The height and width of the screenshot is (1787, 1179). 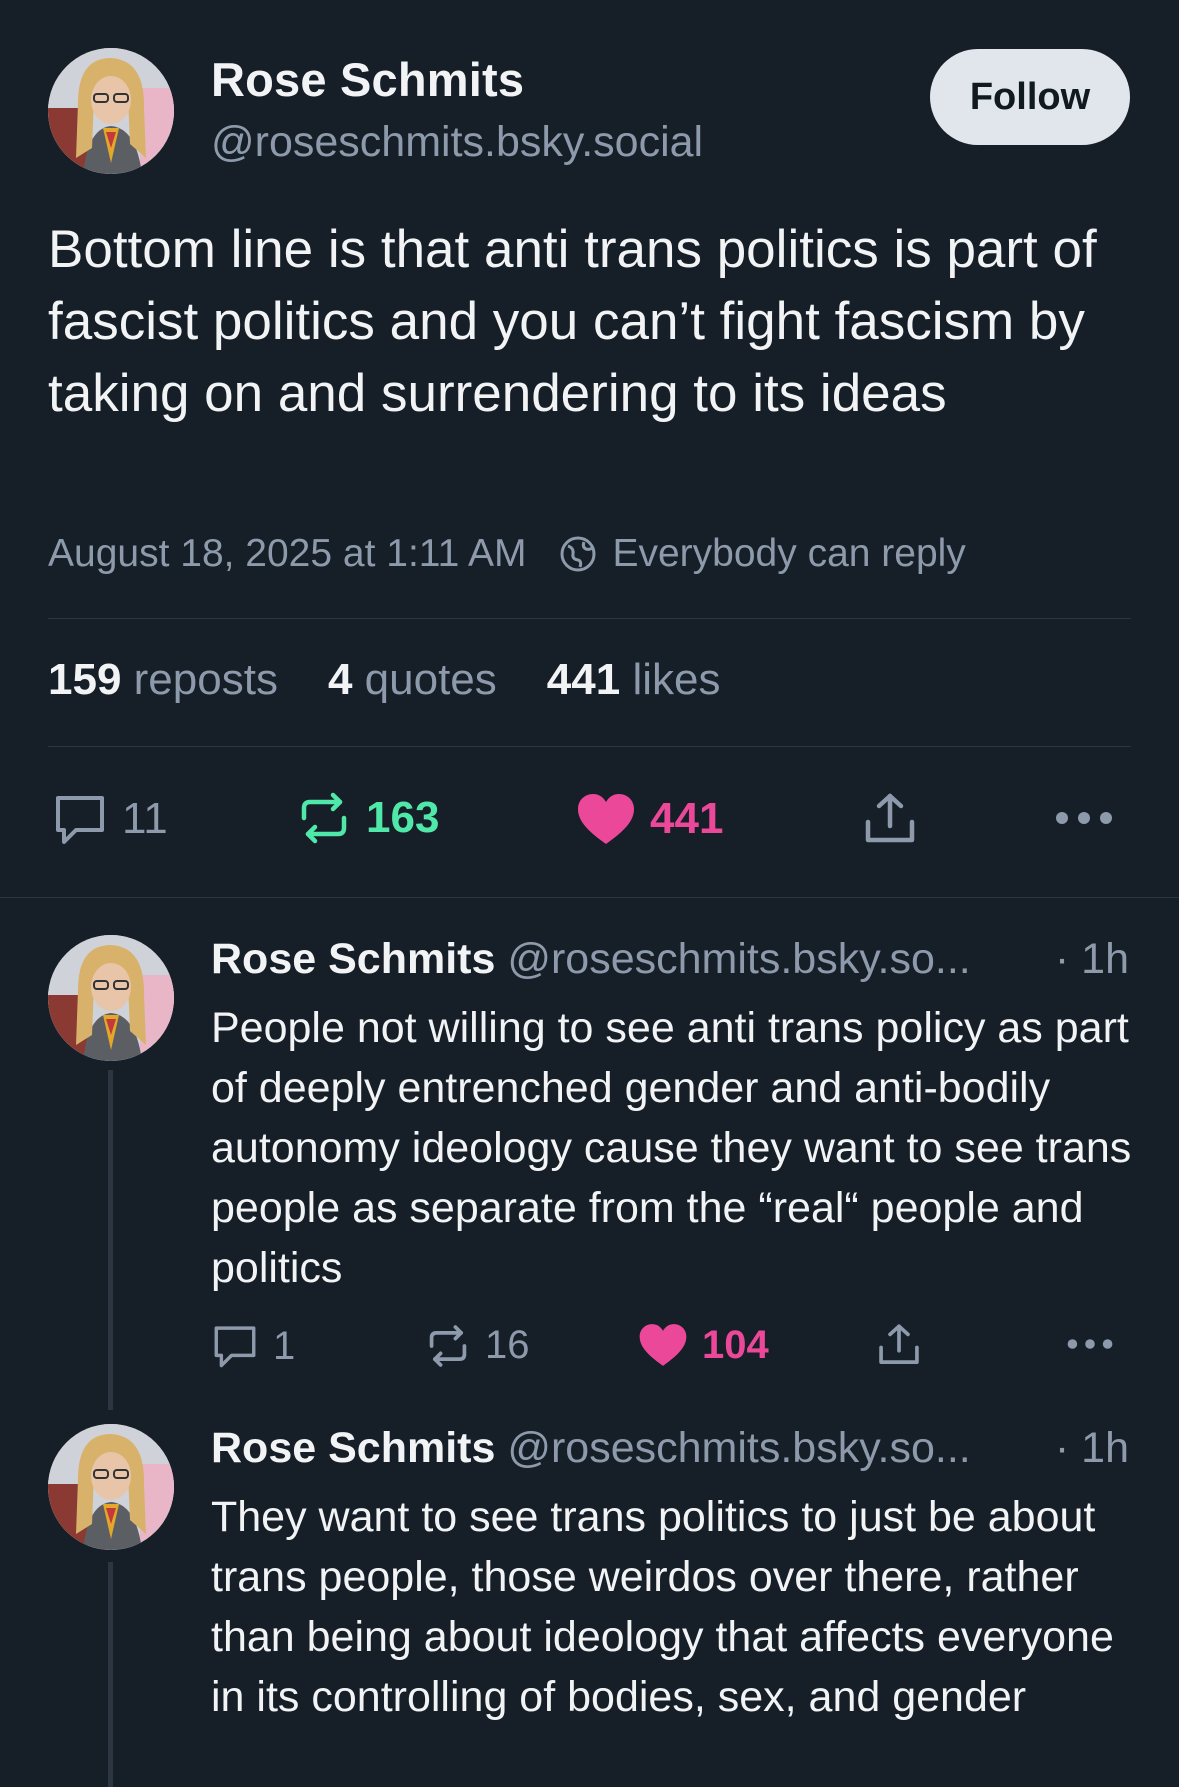 I want to click on like-button: 441, so click(x=649, y=819).